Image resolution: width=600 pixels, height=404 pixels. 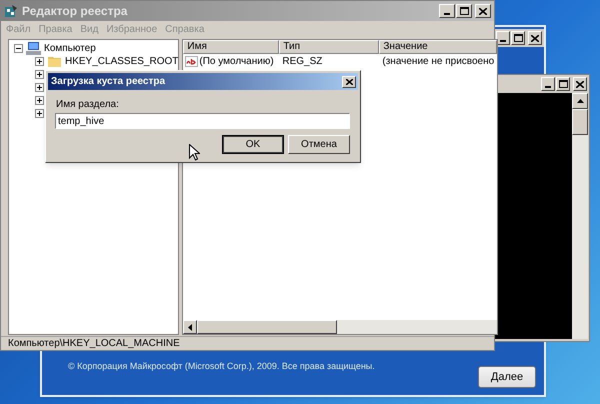 I want to click on next-button: Далее, so click(x=507, y=377).